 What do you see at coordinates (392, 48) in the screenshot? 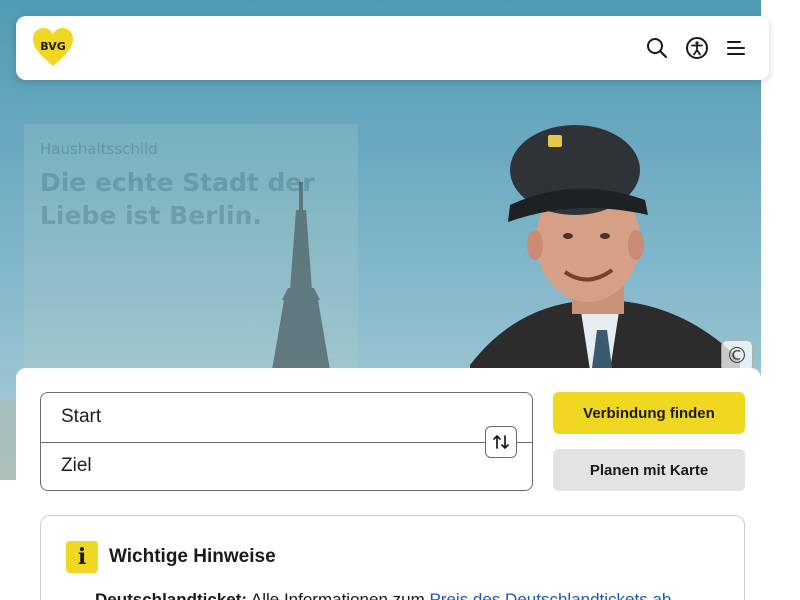
I see `top-header: BVG` at bounding box center [392, 48].